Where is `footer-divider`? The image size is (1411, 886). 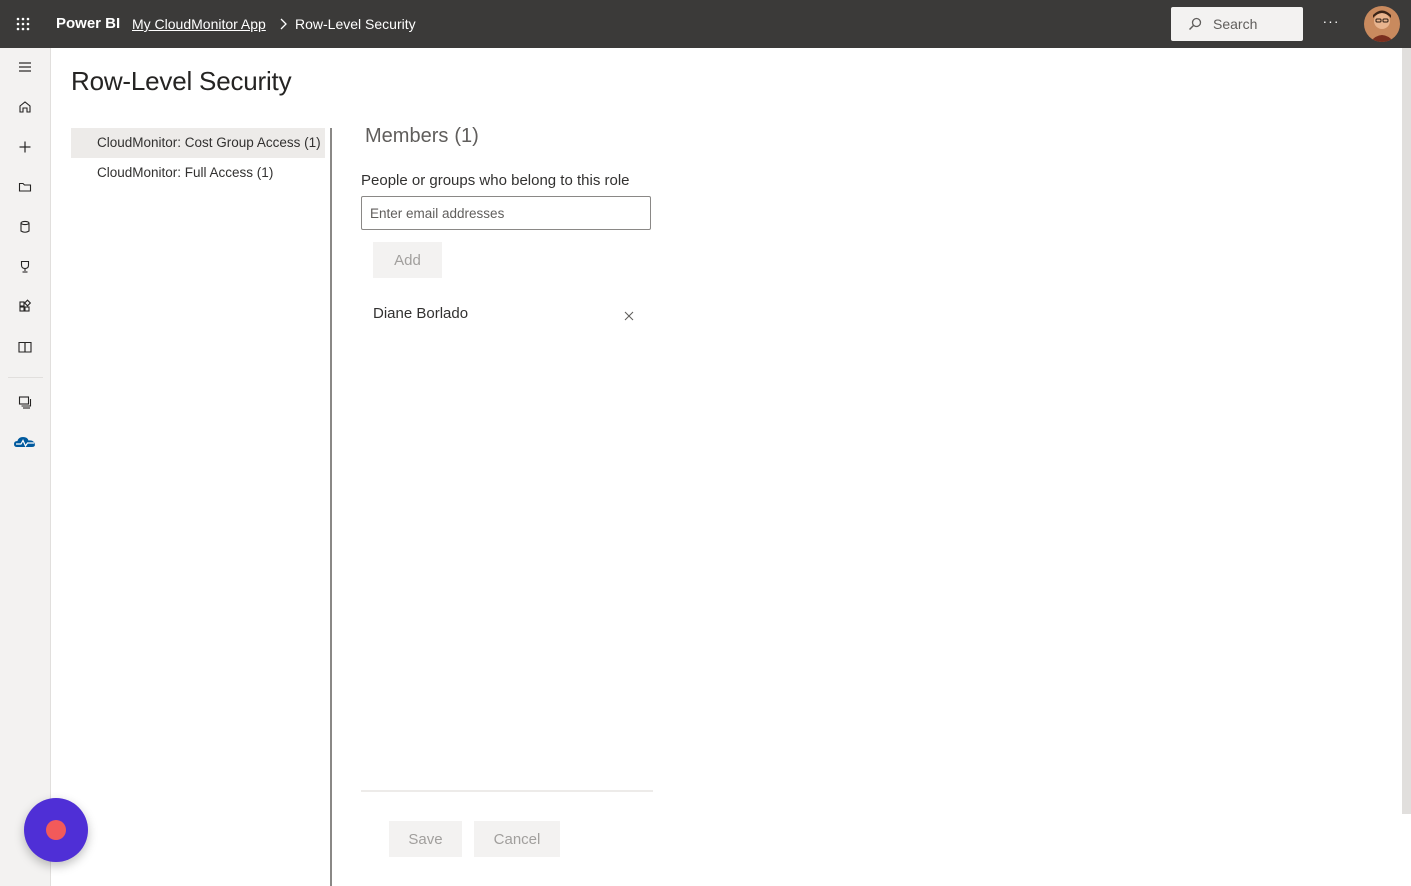 footer-divider is located at coordinates (507, 791).